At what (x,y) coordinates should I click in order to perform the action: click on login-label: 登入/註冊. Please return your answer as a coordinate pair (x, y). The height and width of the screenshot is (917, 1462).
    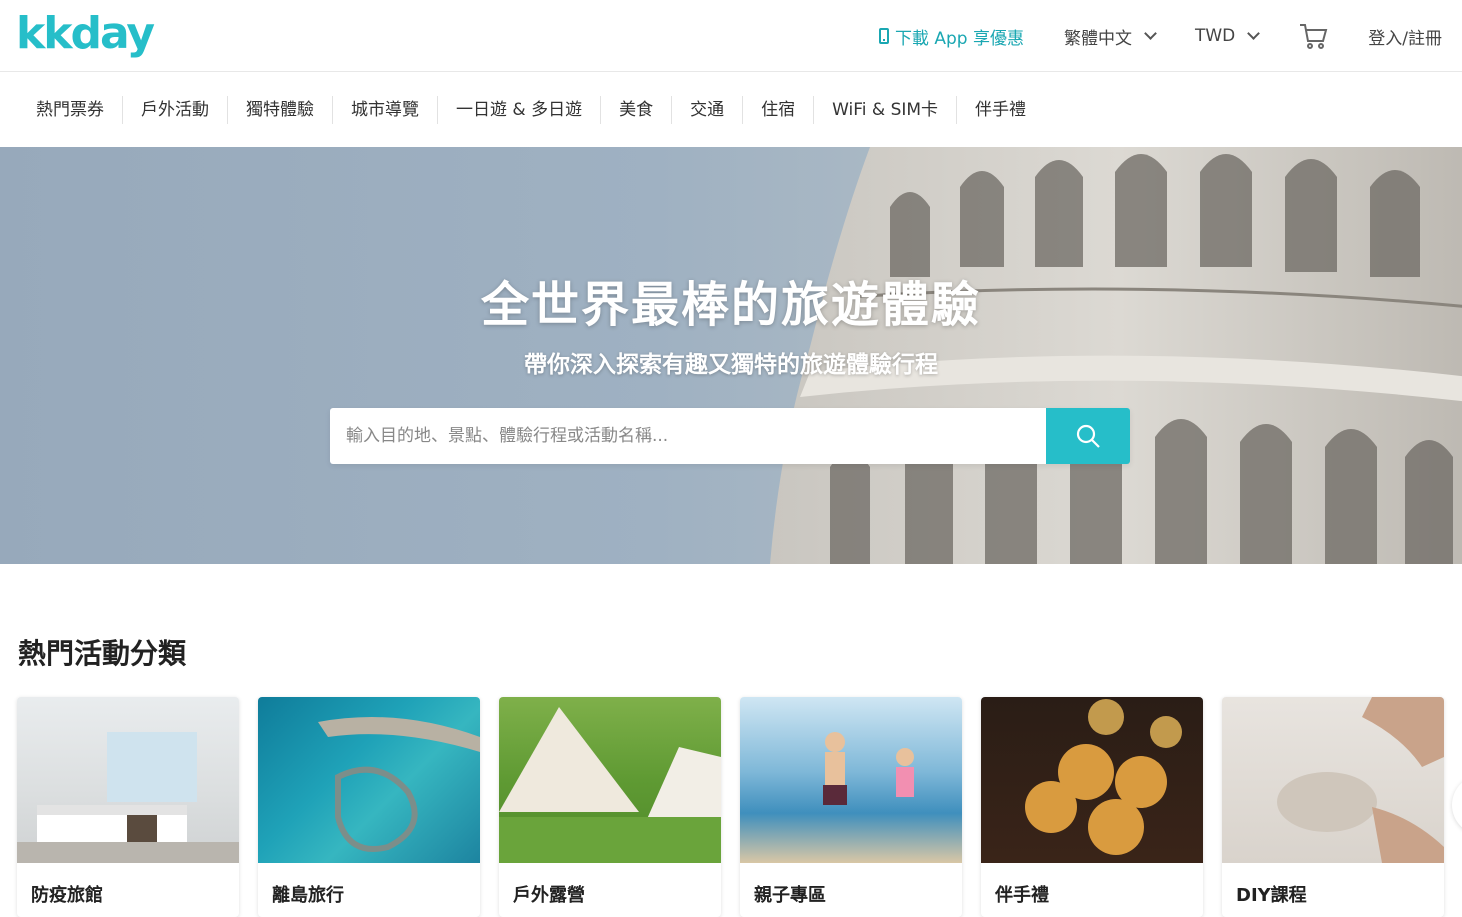
    Looking at the image, I should click on (1405, 38).